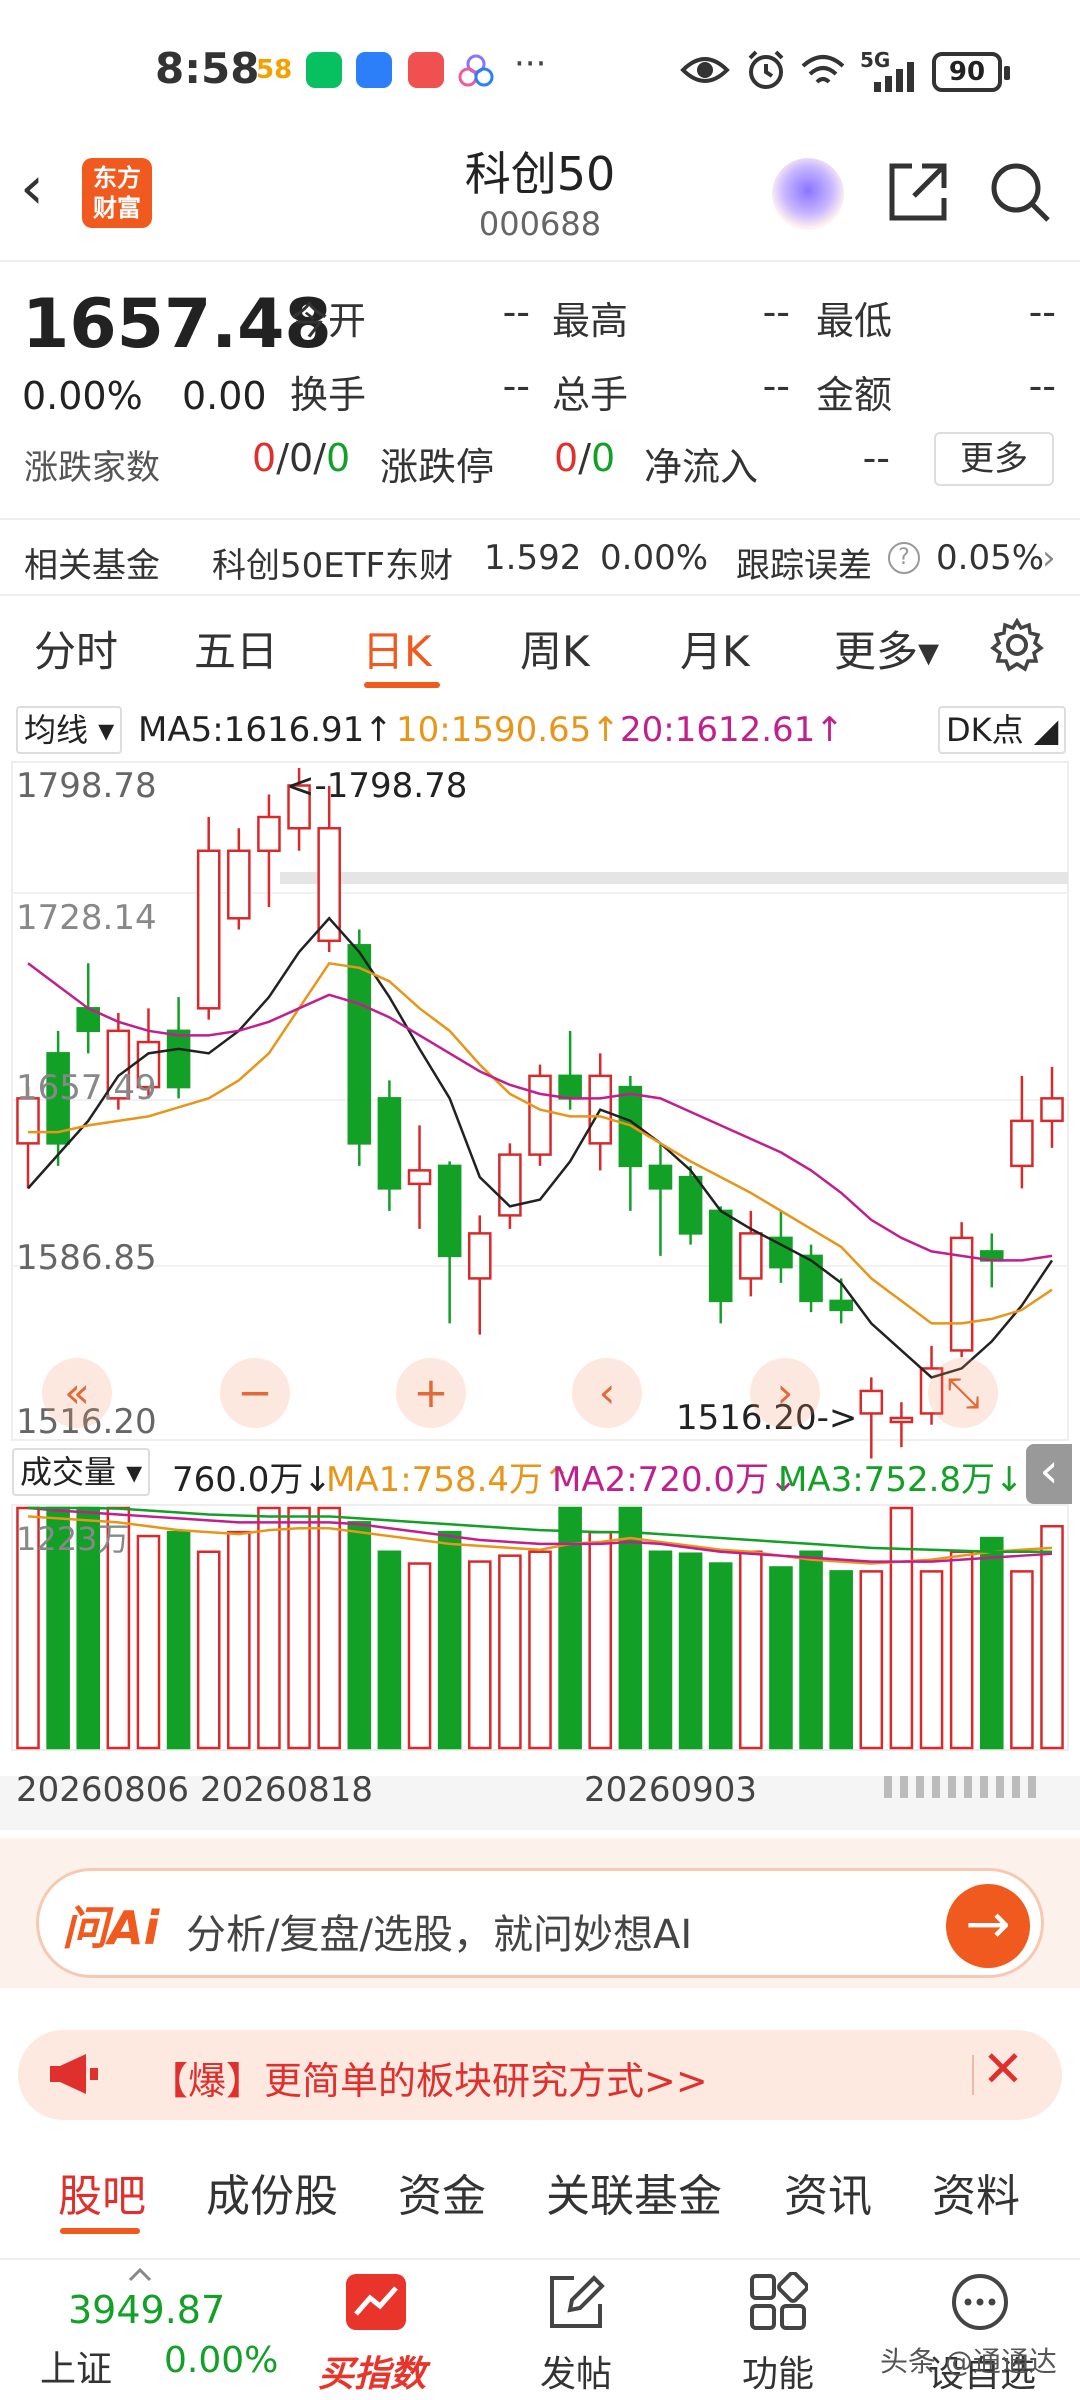 The height and width of the screenshot is (2400, 1080). Describe the element at coordinates (776, 386) in the screenshot. I see `volume-value: --` at that location.